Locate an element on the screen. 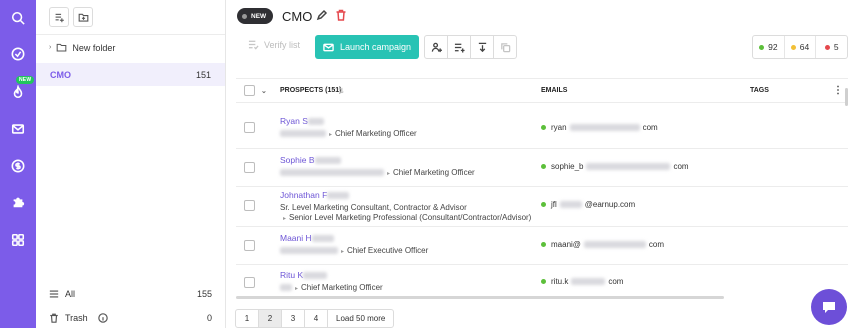  page-3-button: 3 is located at coordinates (293, 318).